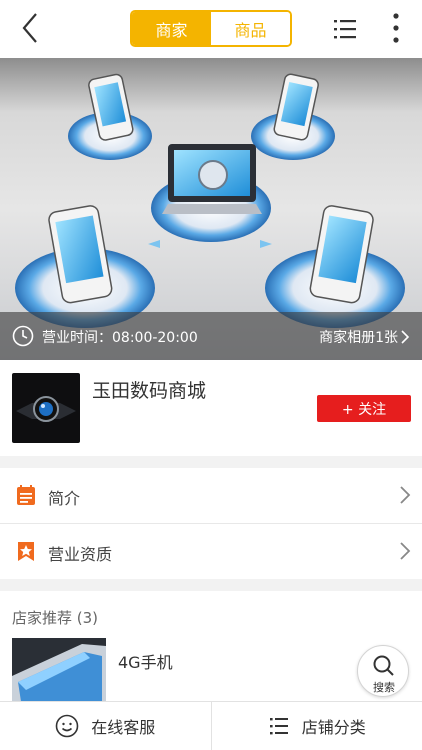 The height and width of the screenshot is (750, 422). What do you see at coordinates (396, 28) in the screenshot?
I see `more-vertical-icon` at bounding box center [396, 28].